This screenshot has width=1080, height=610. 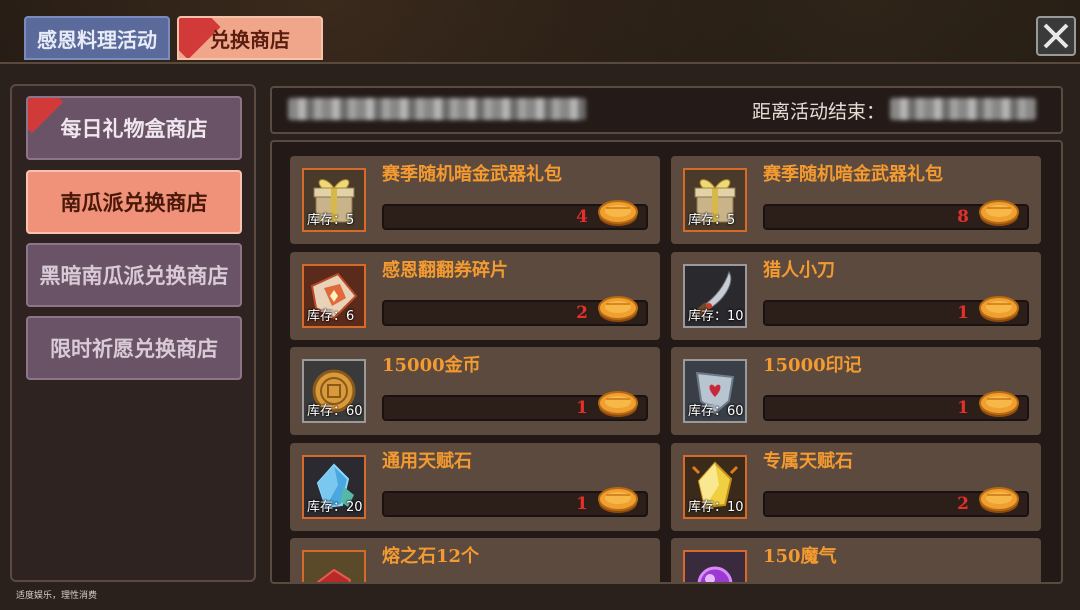 I want to click on item-name: 猎人小刀, so click(x=799, y=270).